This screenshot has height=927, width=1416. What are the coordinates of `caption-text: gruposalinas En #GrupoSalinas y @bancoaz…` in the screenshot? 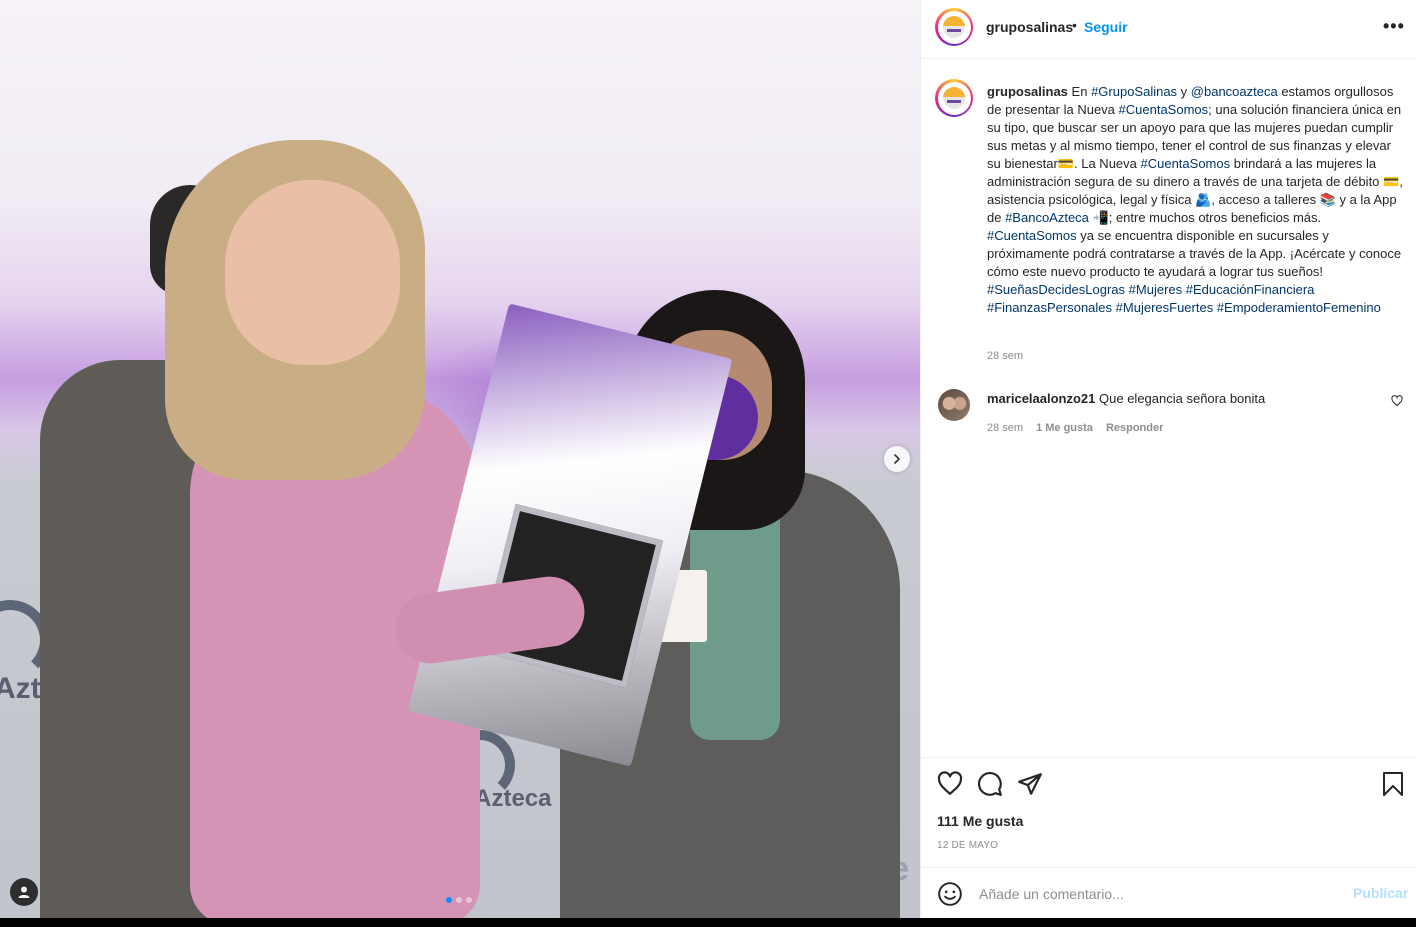 It's located at (1195, 200).